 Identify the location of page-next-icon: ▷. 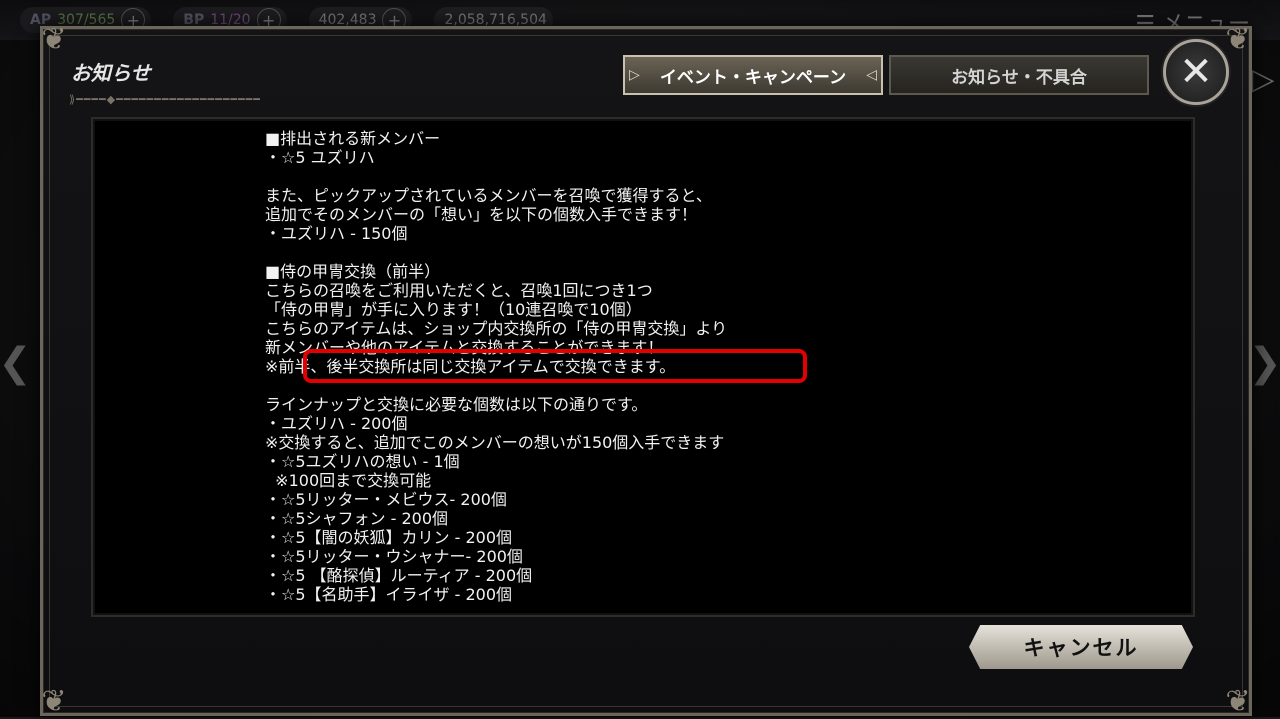
(1263, 79).